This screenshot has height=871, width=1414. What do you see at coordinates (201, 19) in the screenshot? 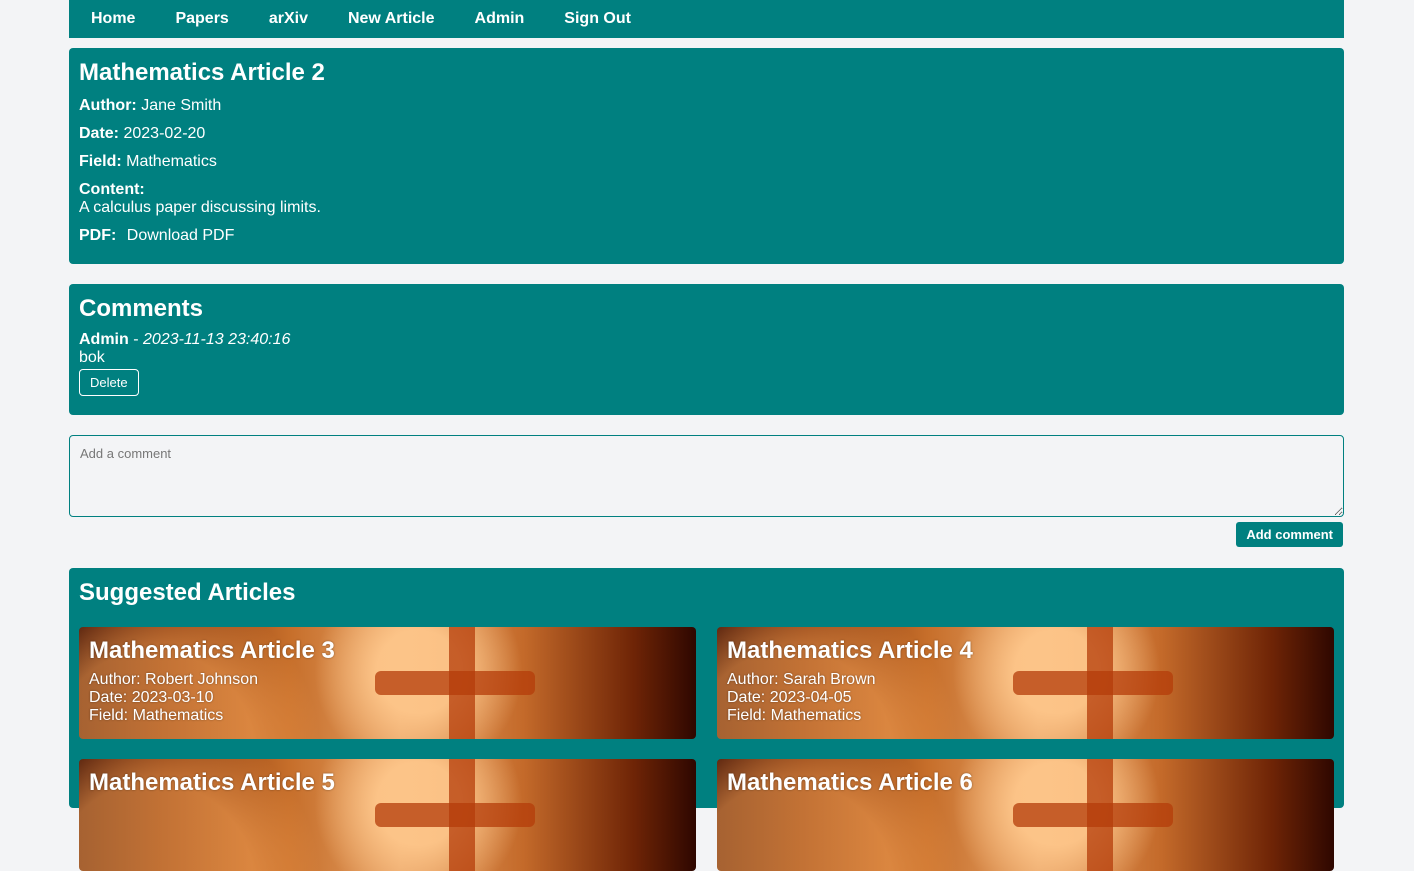
I see `nav-papers: Papers` at bounding box center [201, 19].